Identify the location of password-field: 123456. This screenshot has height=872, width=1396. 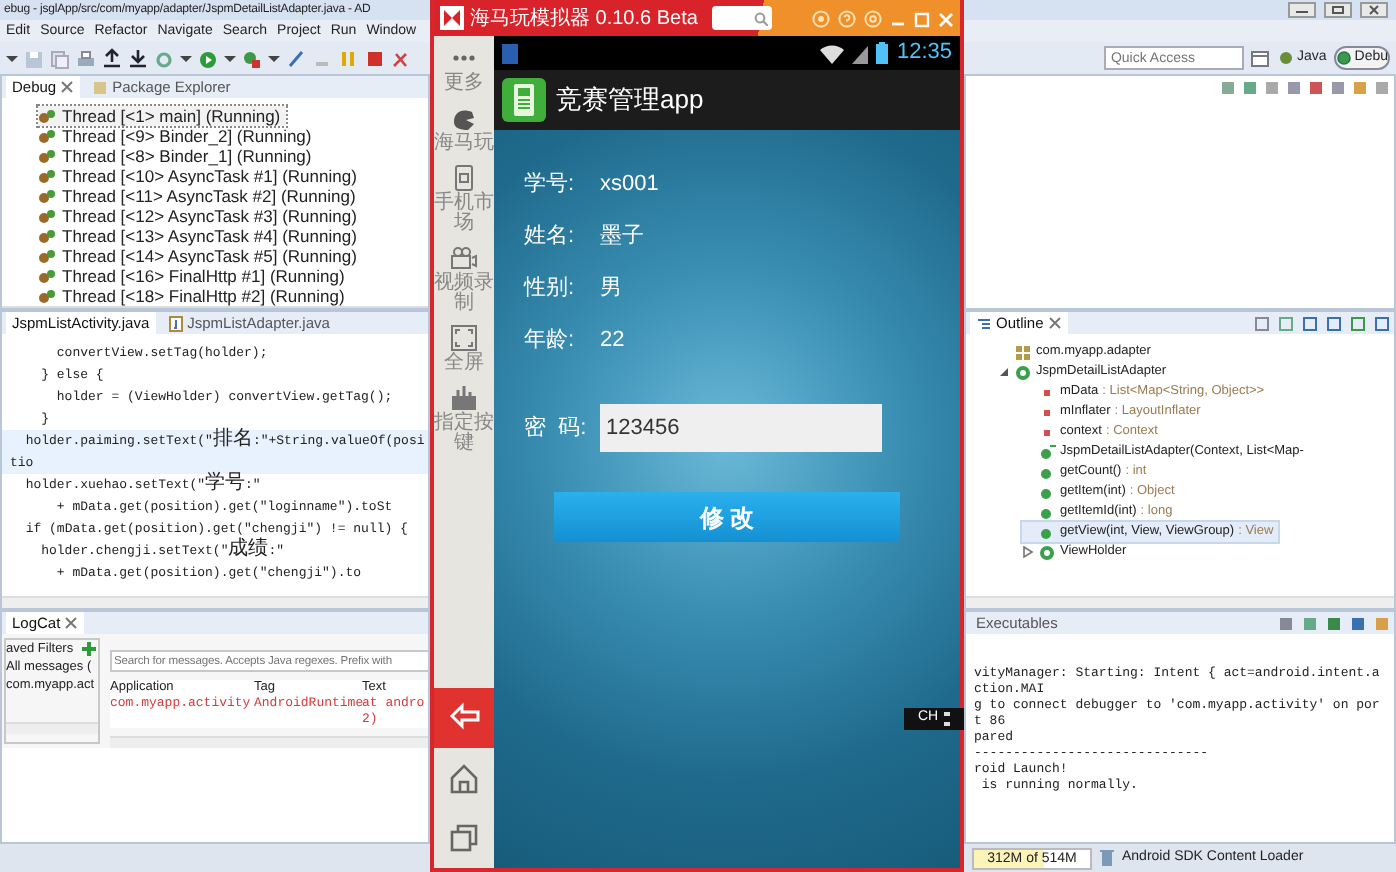
(741, 428).